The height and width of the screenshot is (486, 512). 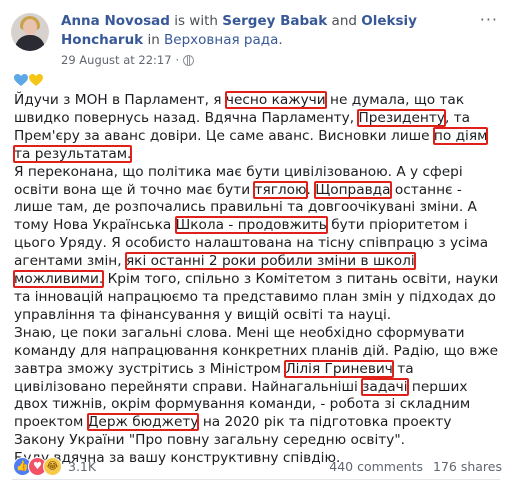 I want to click on highlight-prezydentu: Президенту, so click(x=401, y=117).